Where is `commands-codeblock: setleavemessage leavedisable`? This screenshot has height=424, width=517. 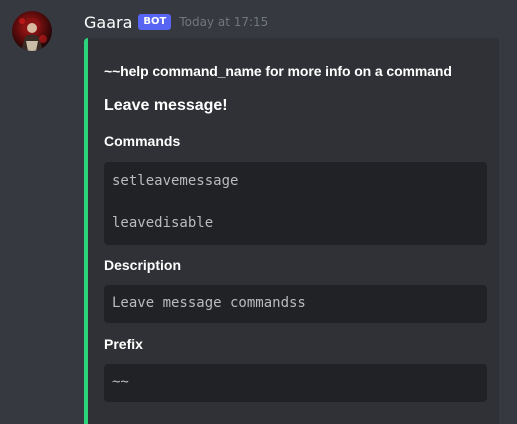 commands-codeblock: setleavemessage leavedisable is located at coordinates (295, 203).